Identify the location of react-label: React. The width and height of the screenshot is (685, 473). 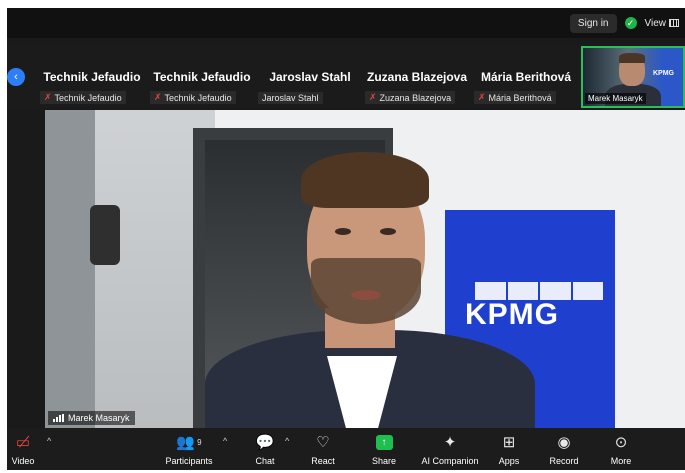
(323, 461).